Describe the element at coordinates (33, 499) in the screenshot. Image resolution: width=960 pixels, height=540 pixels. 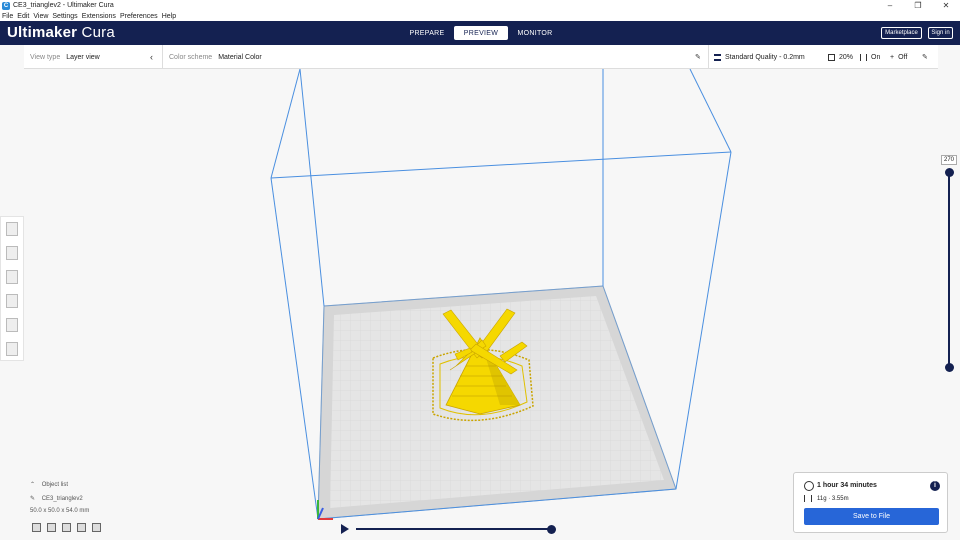
I see `pencil-icon: ✎` at that location.